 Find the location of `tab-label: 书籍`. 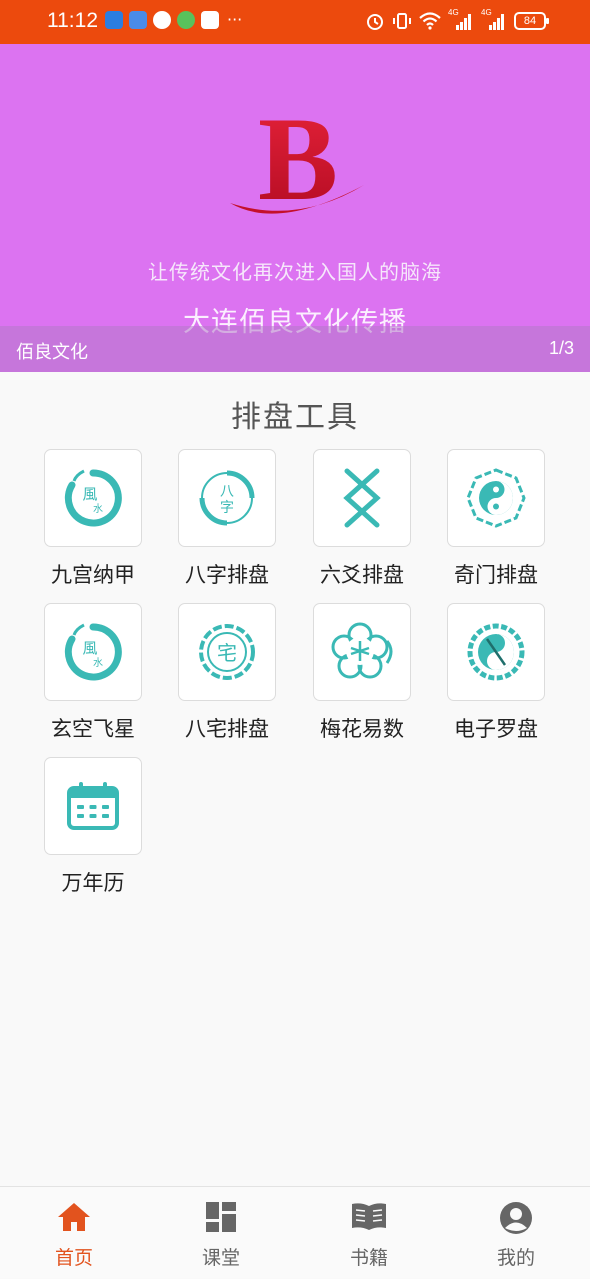

tab-label: 书籍 is located at coordinates (368, 1258).